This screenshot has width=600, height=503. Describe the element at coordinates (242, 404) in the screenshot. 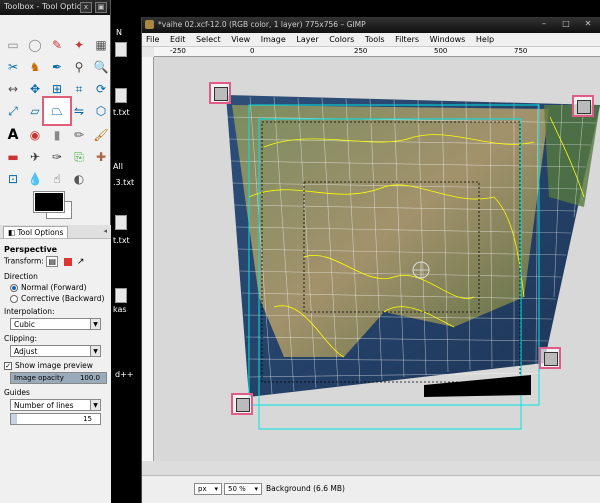

I see `corner-handle-bottom-left` at that location.